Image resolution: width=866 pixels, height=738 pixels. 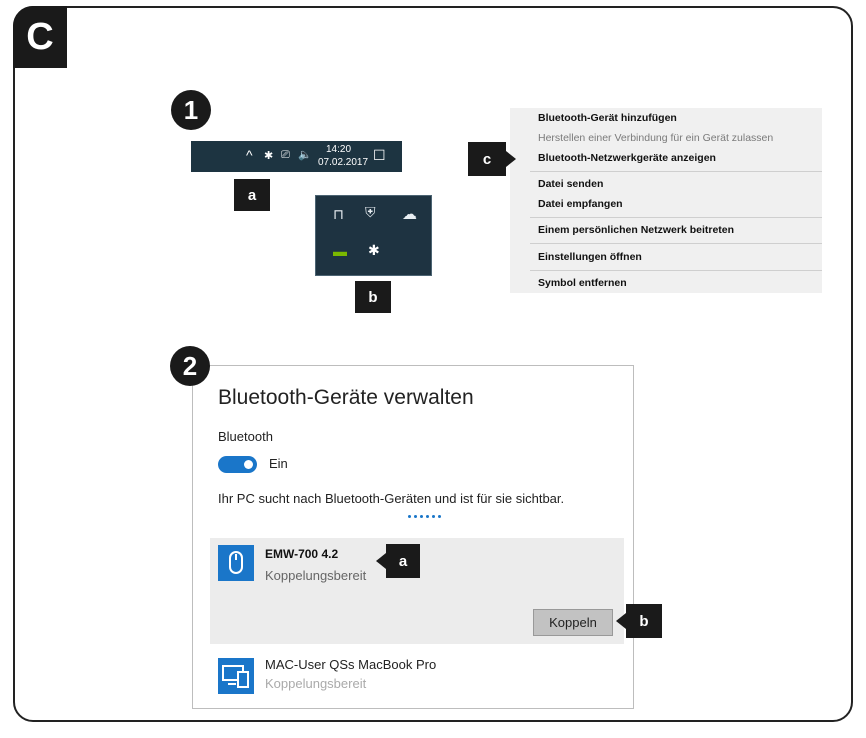 I want to click on menu-item-add-device: Bluetooth-Gerät hinzufügen, so click(x=607, y=118).